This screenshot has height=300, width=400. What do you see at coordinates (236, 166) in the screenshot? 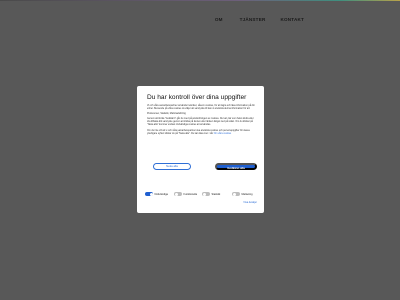
I see `accept-all-button: Godkänn alla` at bounding box center [236, 166].